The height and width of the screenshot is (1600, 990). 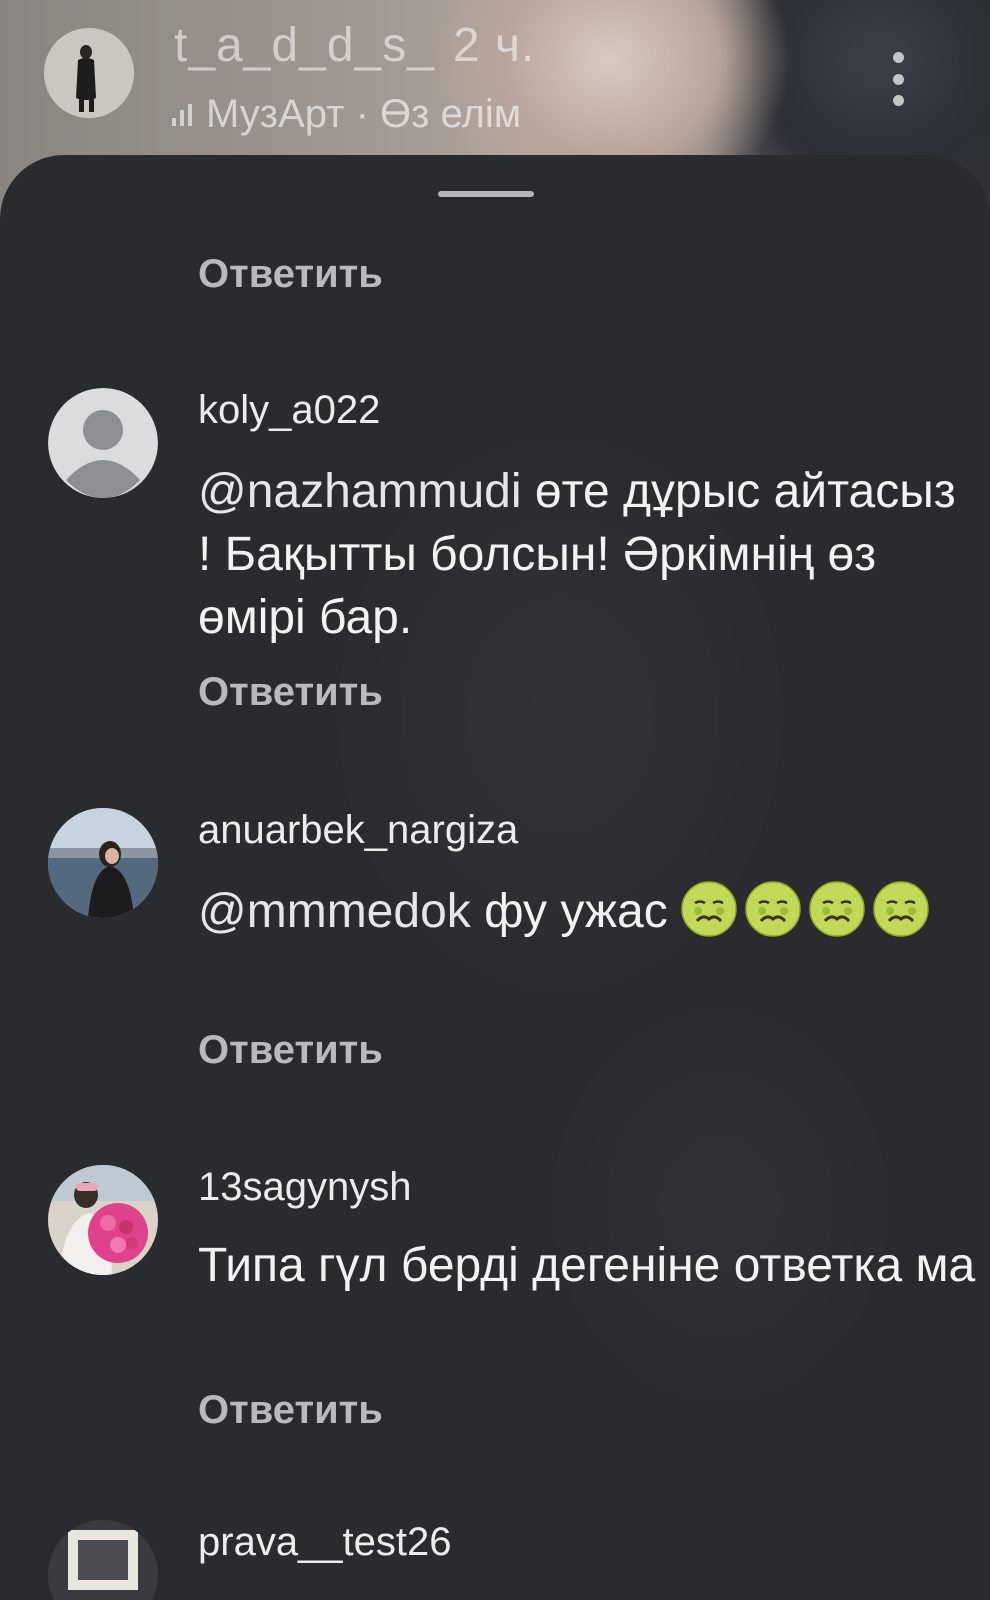 I want to click on comment-body: фу ужас, so click(x=569, y=911).